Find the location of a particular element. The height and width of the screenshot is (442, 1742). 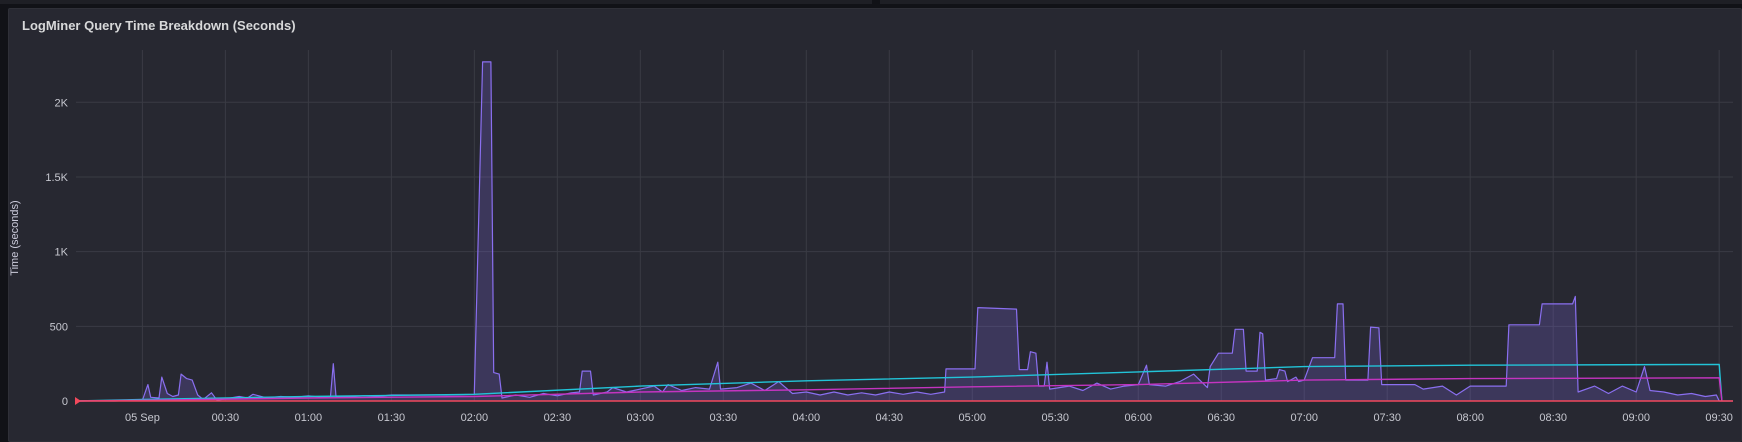

x-tick-label: 04:30 is located at coordinates (890, 418).